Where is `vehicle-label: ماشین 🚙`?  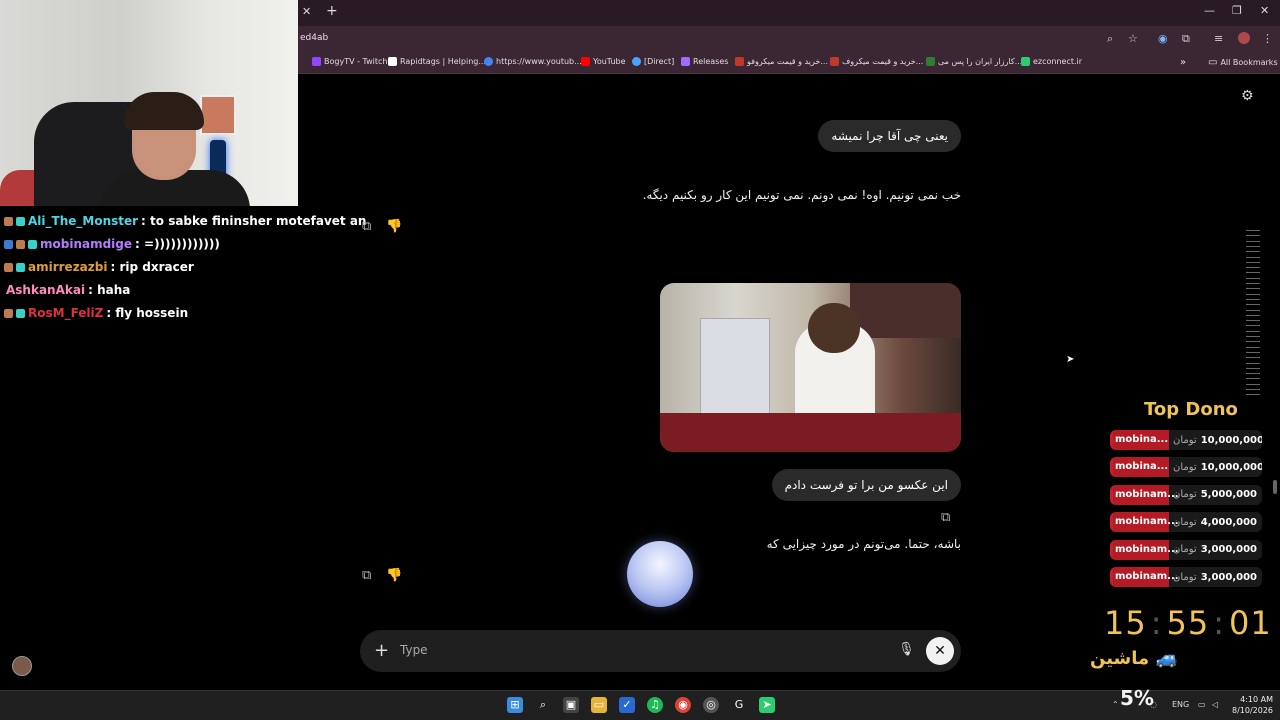 vehicle-label: ماشین 🚙 is located at coordinates (1134, 658).